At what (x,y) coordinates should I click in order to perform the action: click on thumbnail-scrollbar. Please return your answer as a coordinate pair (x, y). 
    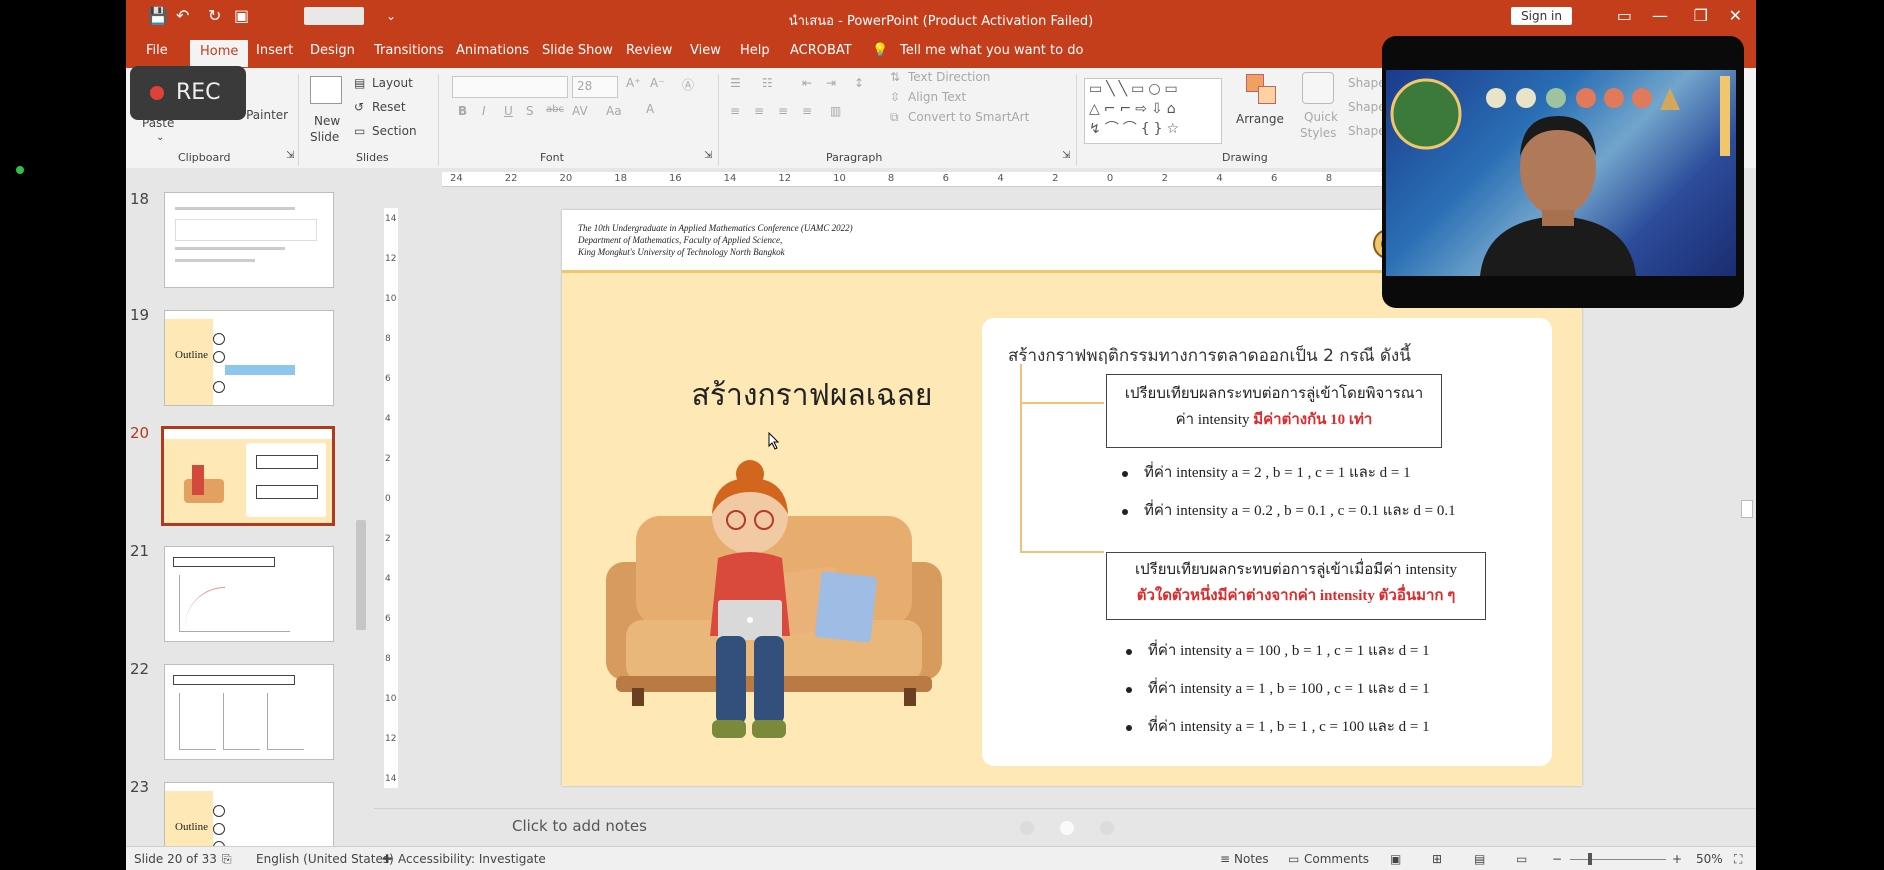
    Looking at the image, I should click on (361, 510).